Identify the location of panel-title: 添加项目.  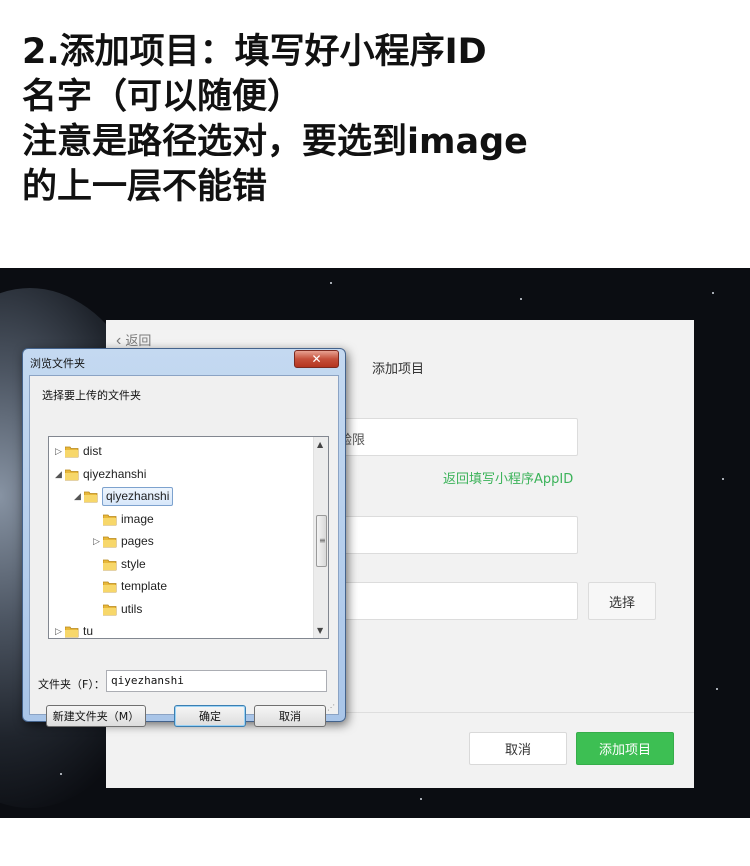
(398, 369).